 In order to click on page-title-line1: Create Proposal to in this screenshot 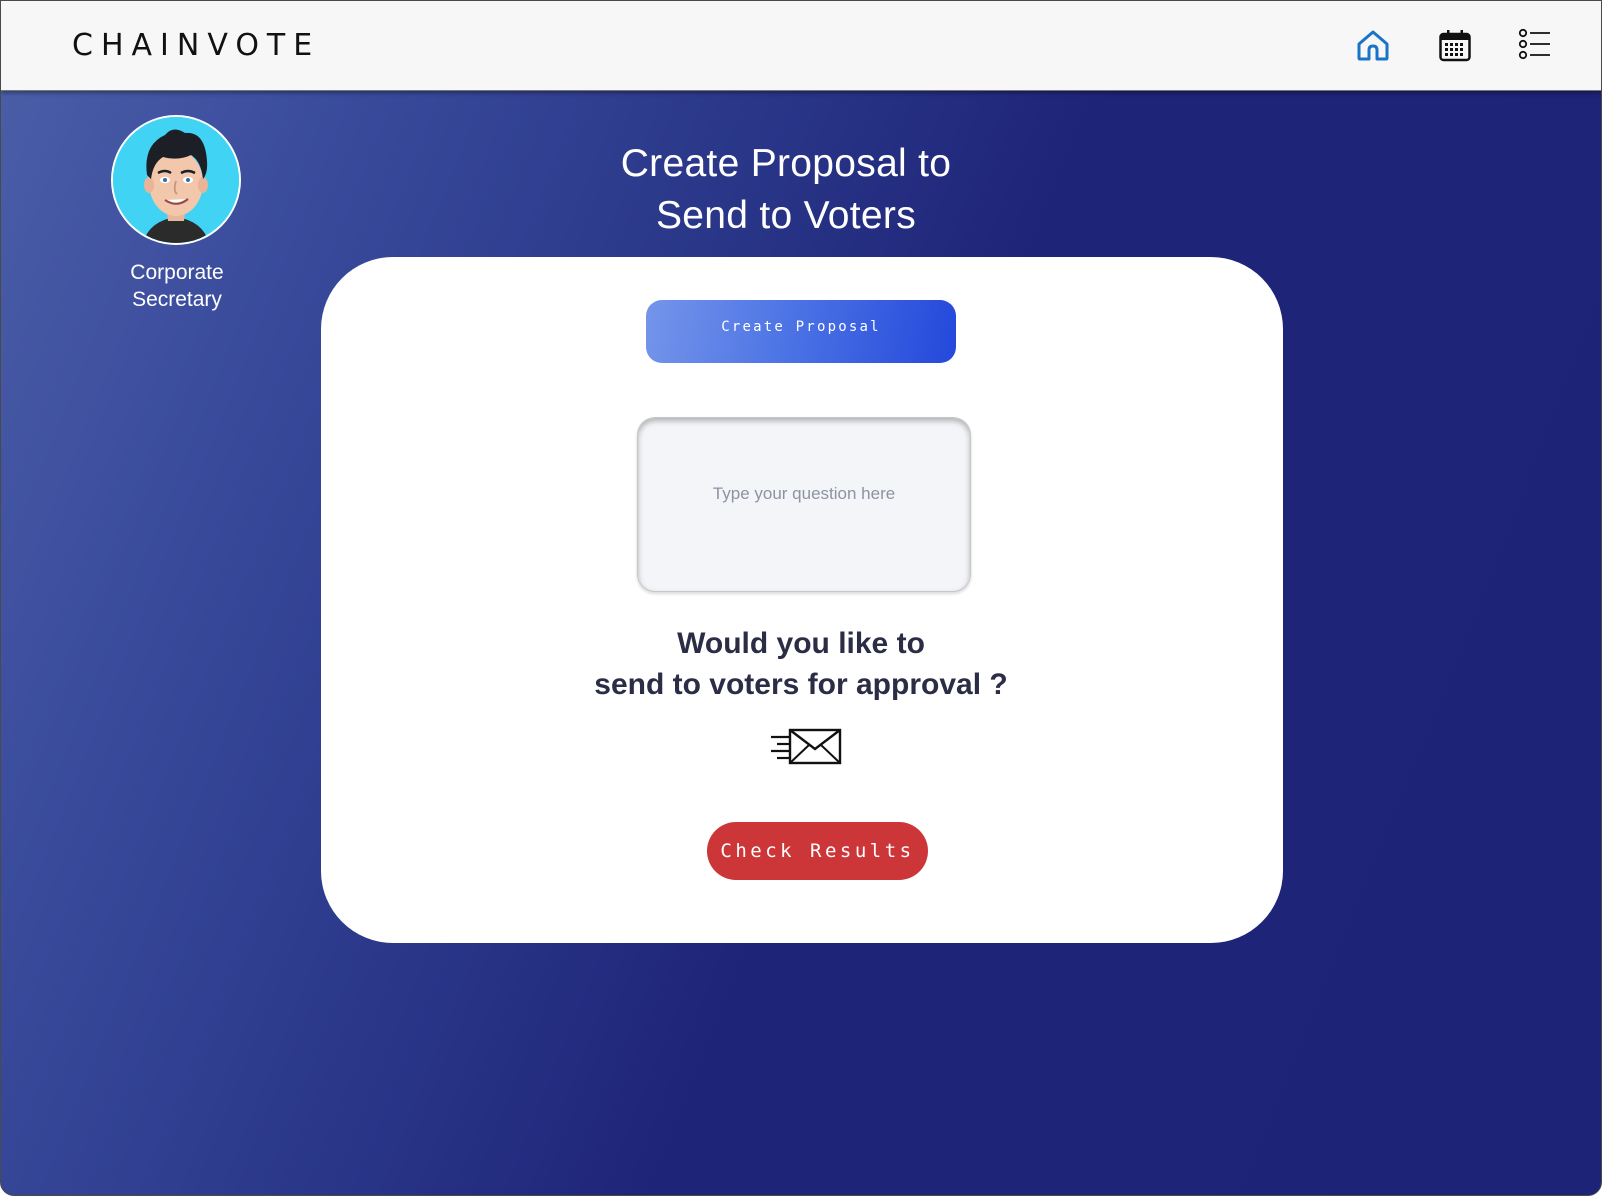, I will do `click(786, 163)`.